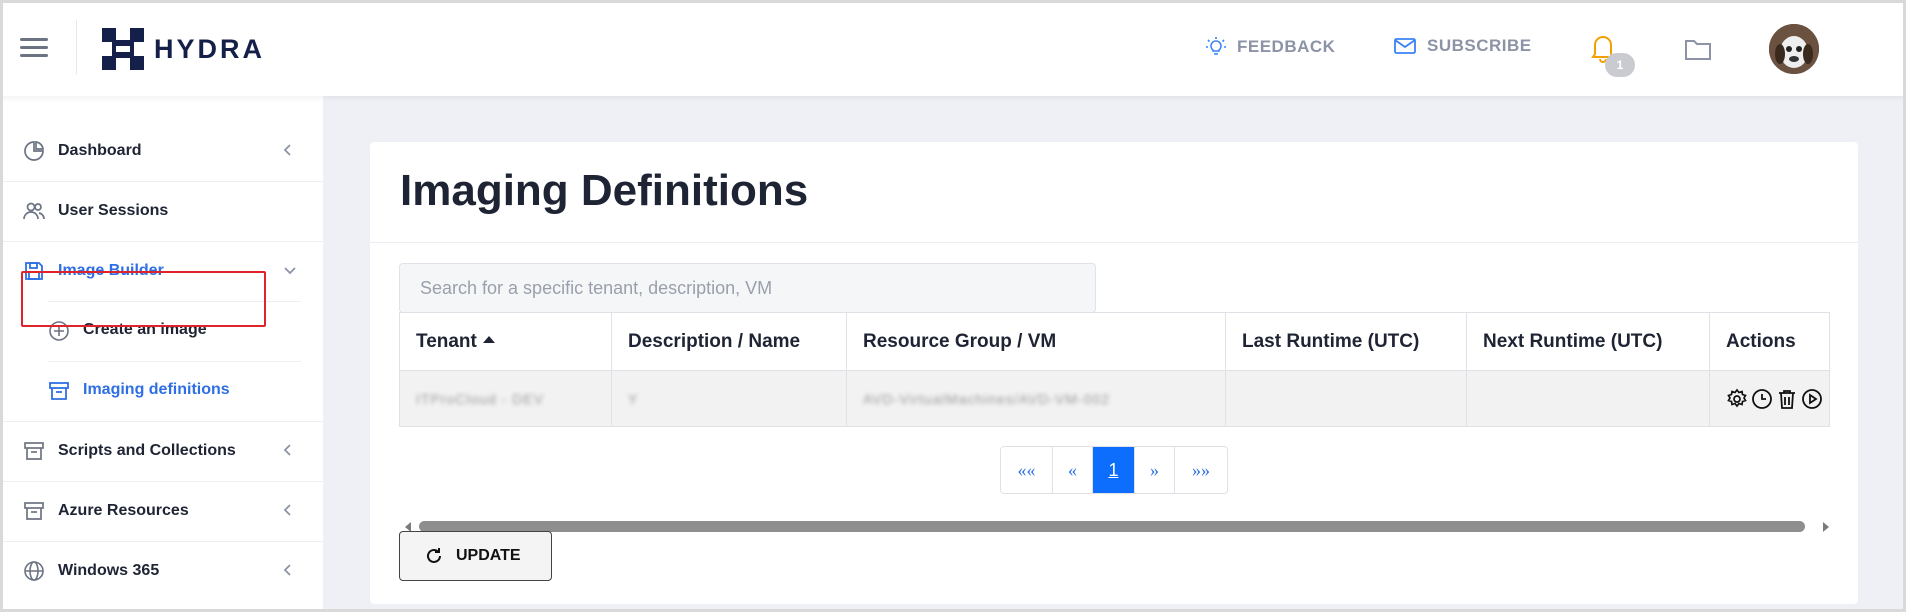  I want to click on column-label: Tenant, so click(446, 341).